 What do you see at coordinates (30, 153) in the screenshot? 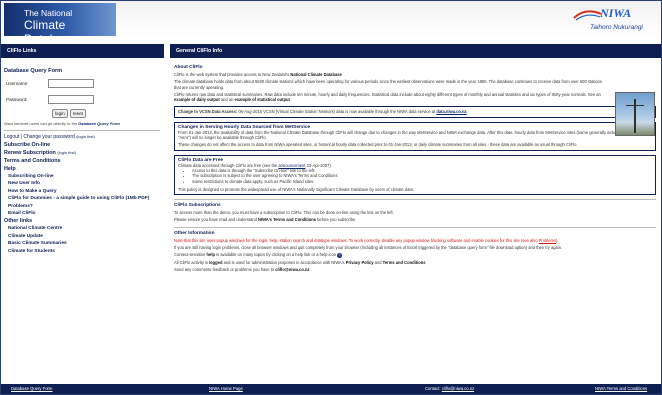
I see `nav-renew-subscription-label: Renew Subscription` at bounding box center [30, 153].